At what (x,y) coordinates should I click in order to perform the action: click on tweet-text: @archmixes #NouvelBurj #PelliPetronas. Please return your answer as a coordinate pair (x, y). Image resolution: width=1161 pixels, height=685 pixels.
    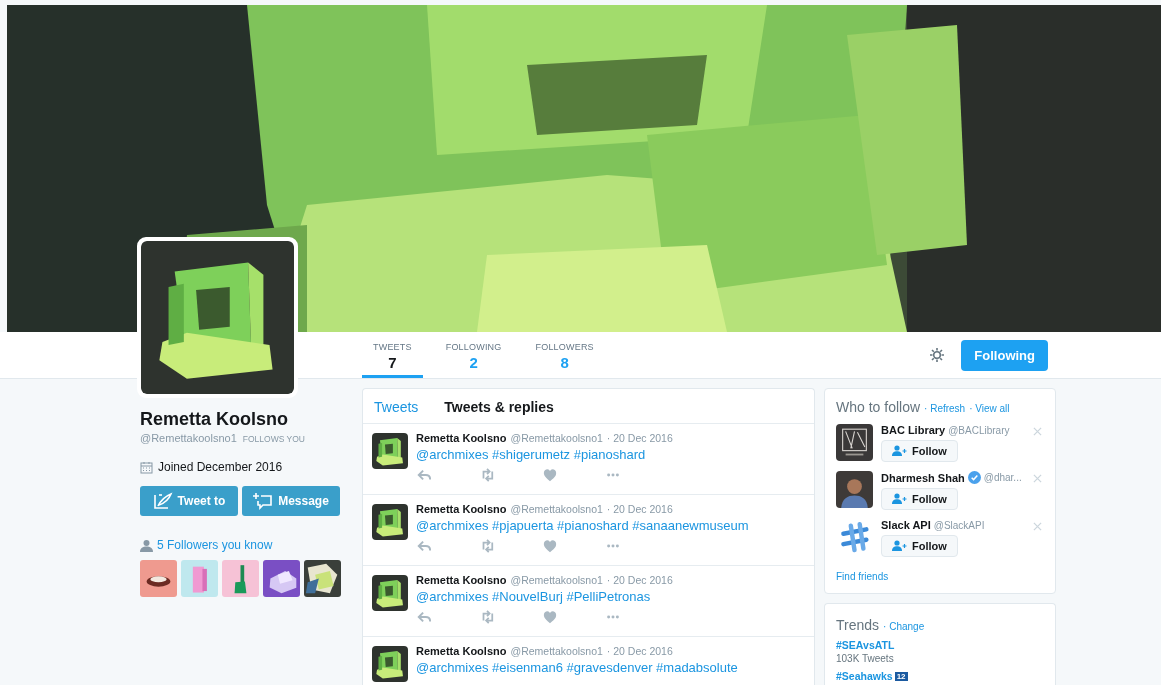
    Looking at the image, I should click on (534, 596).